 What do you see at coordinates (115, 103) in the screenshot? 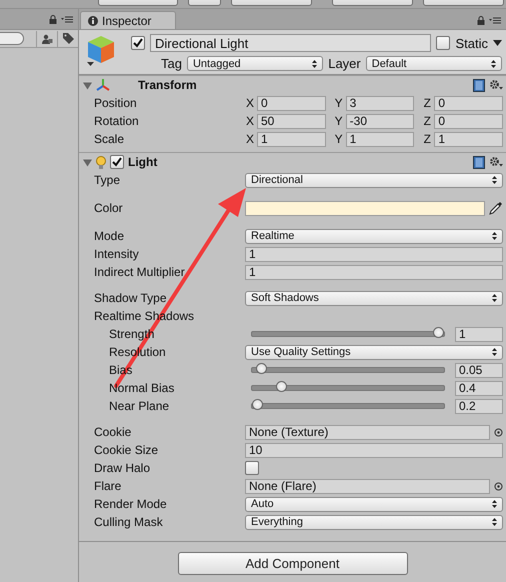
I see `property-label: Position` at bounding box center [115, 103].